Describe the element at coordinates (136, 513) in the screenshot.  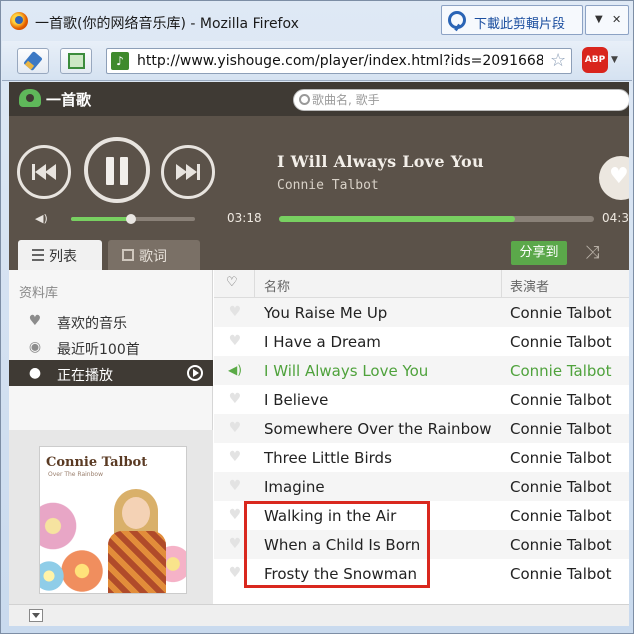
I see `cover-figure-face` at that location.